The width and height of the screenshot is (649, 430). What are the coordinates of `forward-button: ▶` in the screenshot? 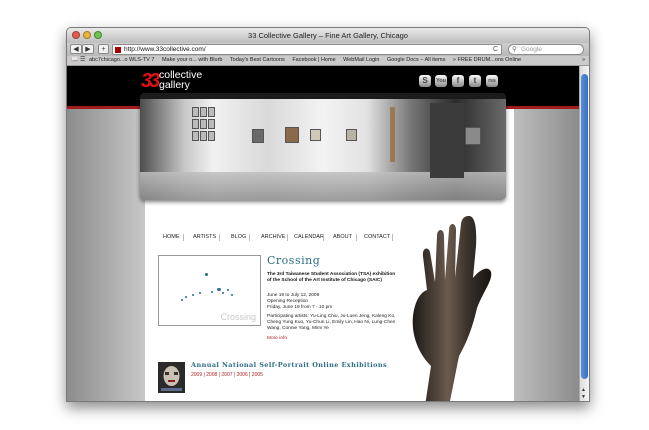 It's located at (88, 49).